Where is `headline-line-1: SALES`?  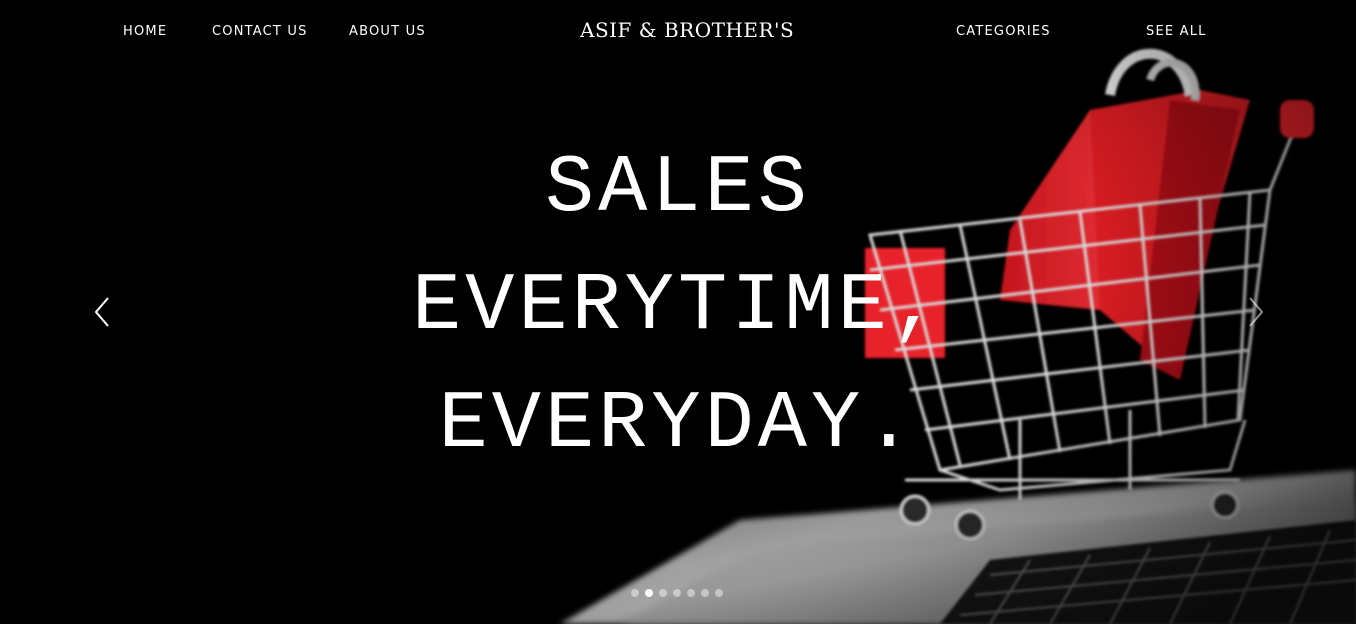
headline-line-1: SALES is located at coordinates (678, 188).